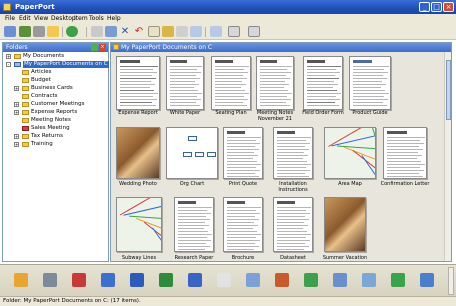 The height and width of the screenshot is (306, 456). What do you see at coordinates (311, 280) in the screenshot?
I see `browser-icon` at bounding box center [311, 280].